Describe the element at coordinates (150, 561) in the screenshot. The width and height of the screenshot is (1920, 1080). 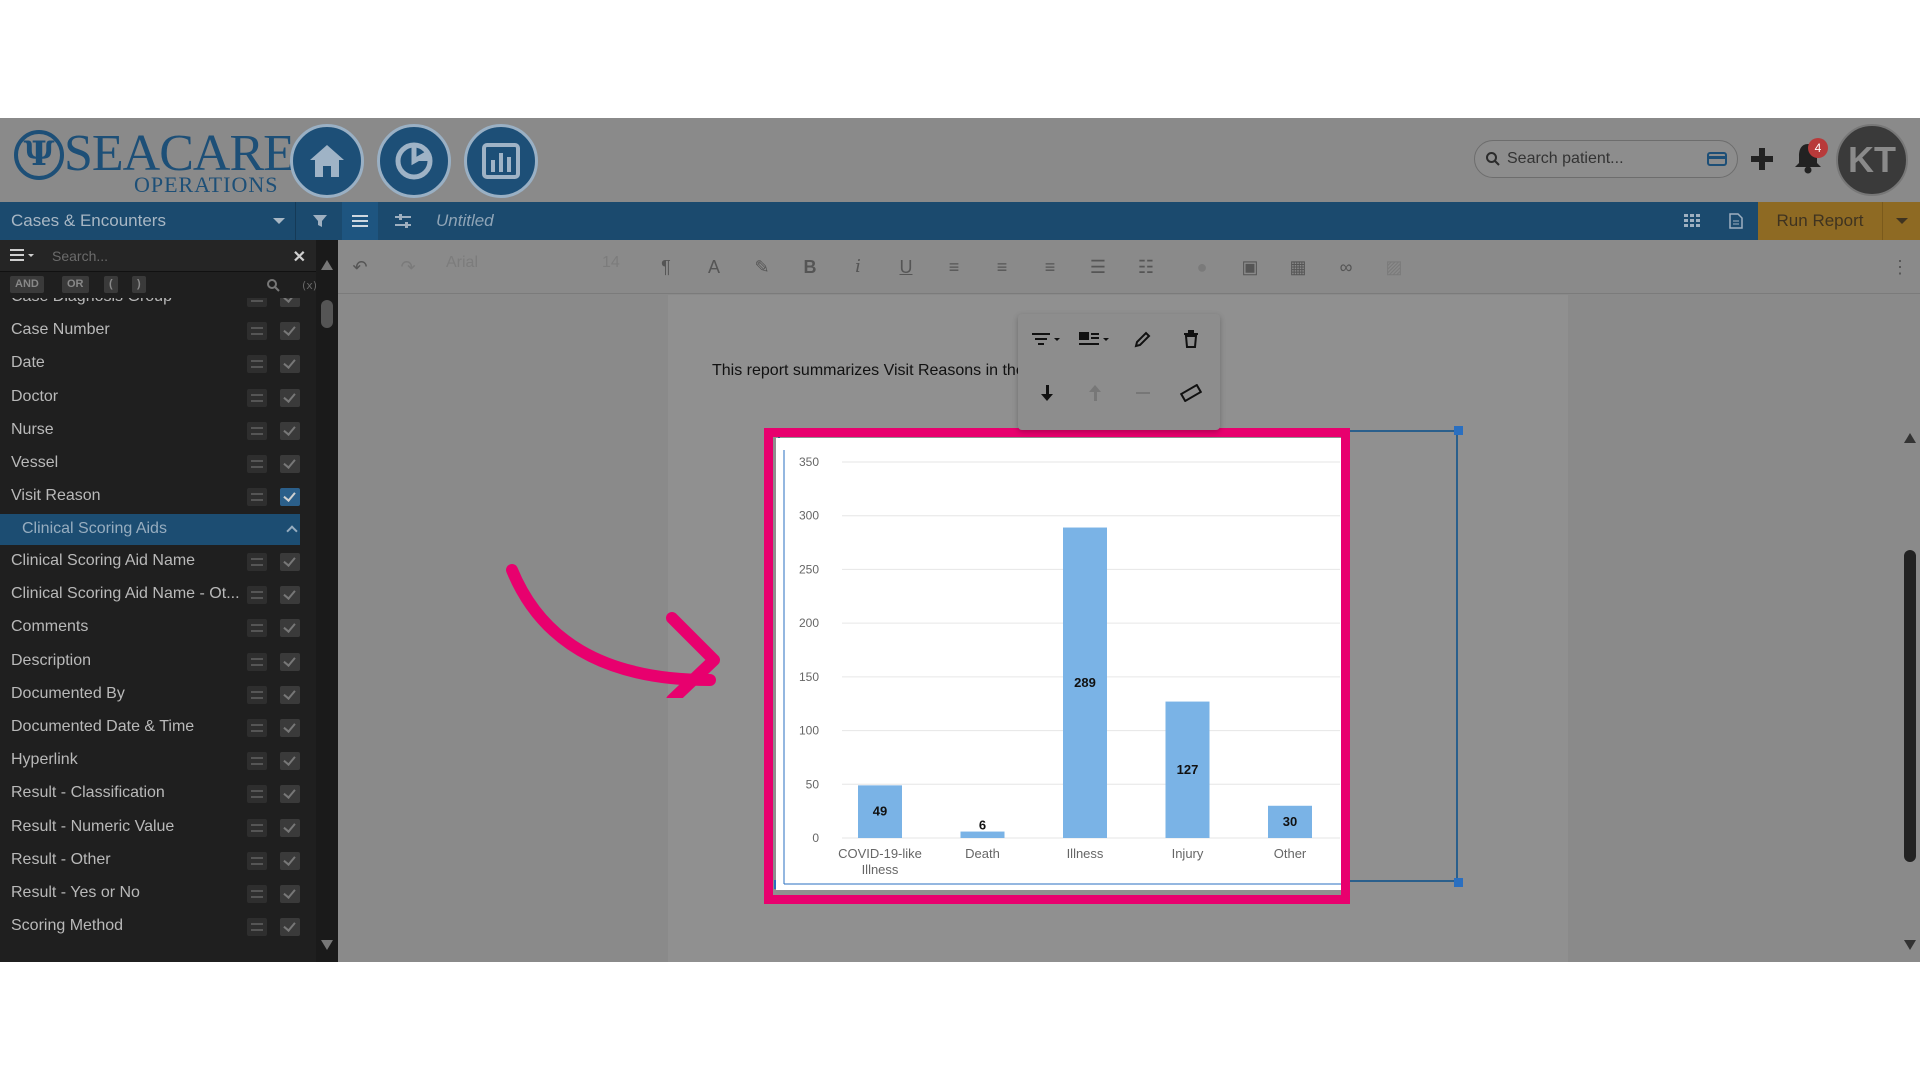
I see `field-row: Clinical Scoring Aid Name` at that location.